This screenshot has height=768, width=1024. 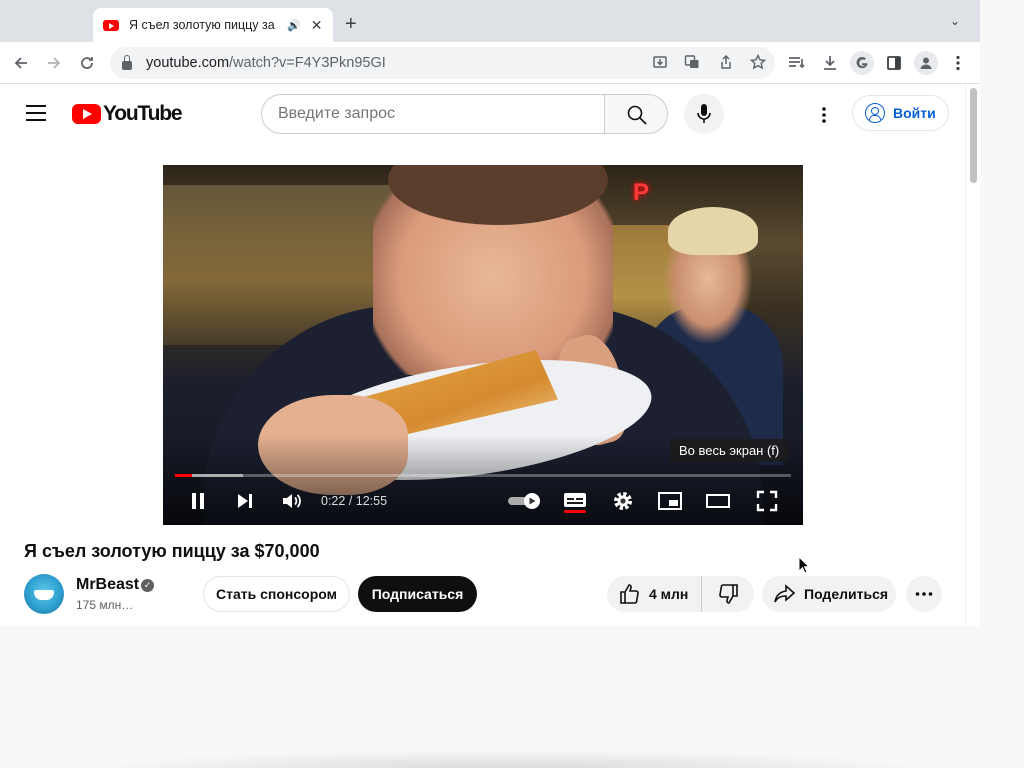 I want to click on channel-name: MrBeast, so click(x=107, y=585).